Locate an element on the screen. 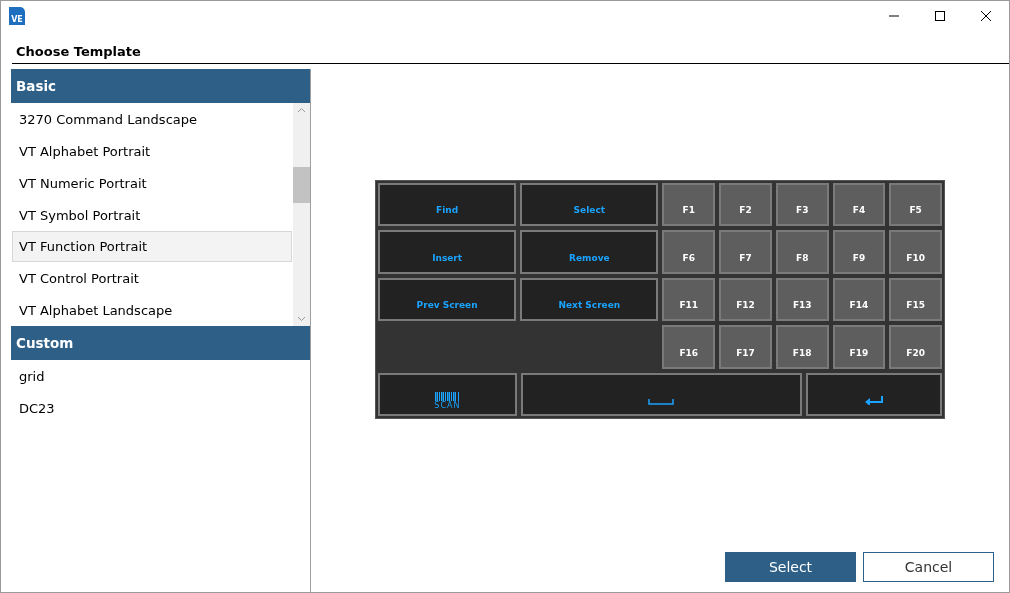  template-item: VT Alphabet Portrait is located at coordinates (152, 151).